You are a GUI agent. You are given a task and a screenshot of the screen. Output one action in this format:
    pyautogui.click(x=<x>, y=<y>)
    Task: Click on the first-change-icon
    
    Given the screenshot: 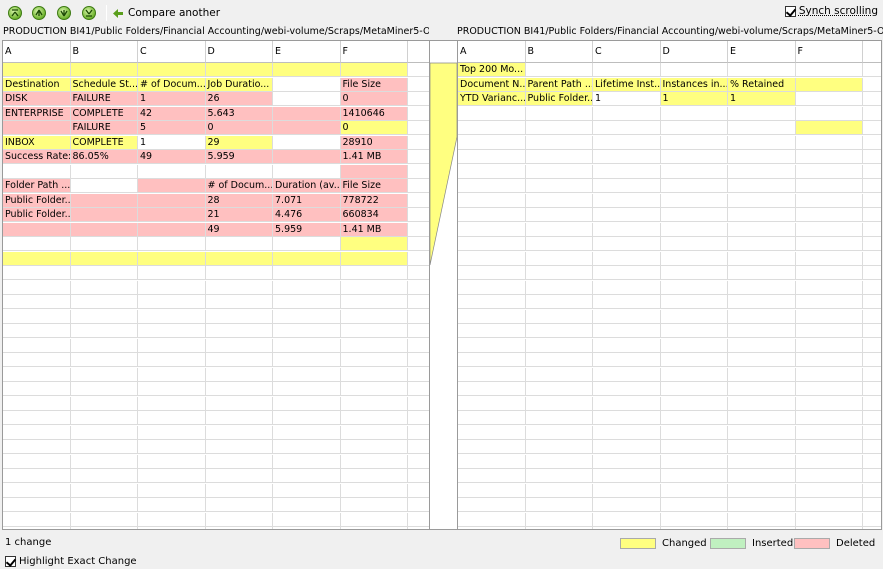 What is the action you would take?
    pyautogui.click(x=15, y=13)
    